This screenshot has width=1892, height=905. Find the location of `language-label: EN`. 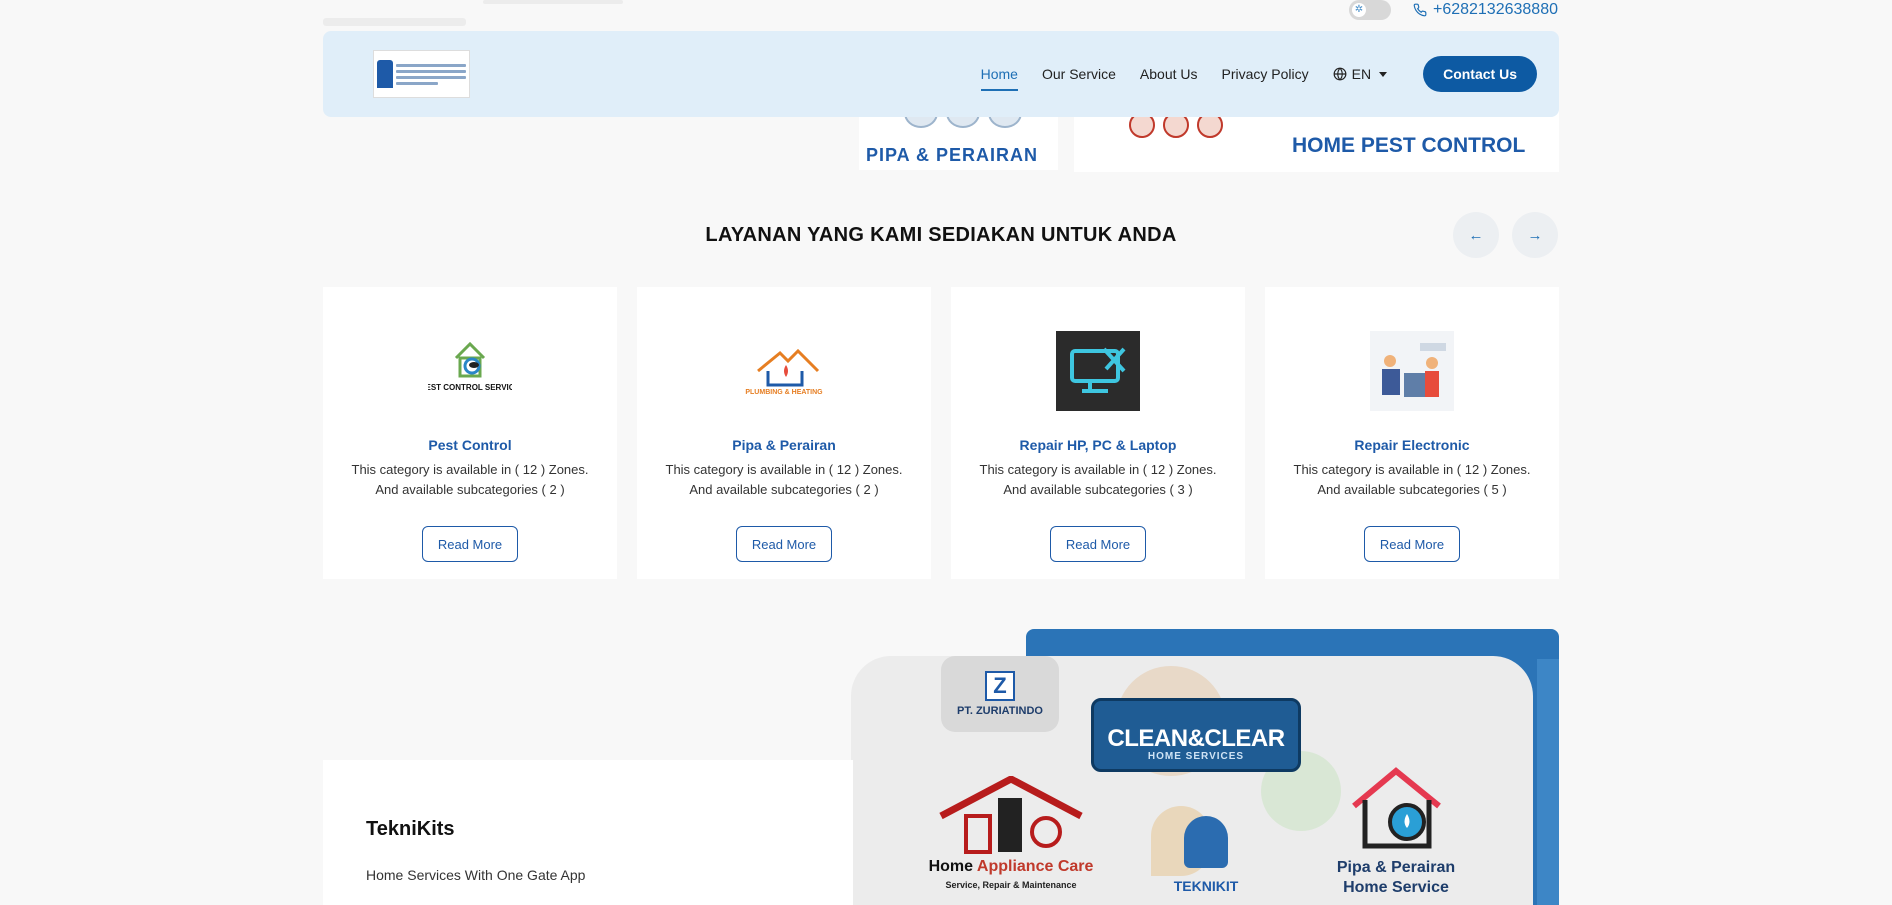

language-label: EN is located at coordinates (1361, 74).